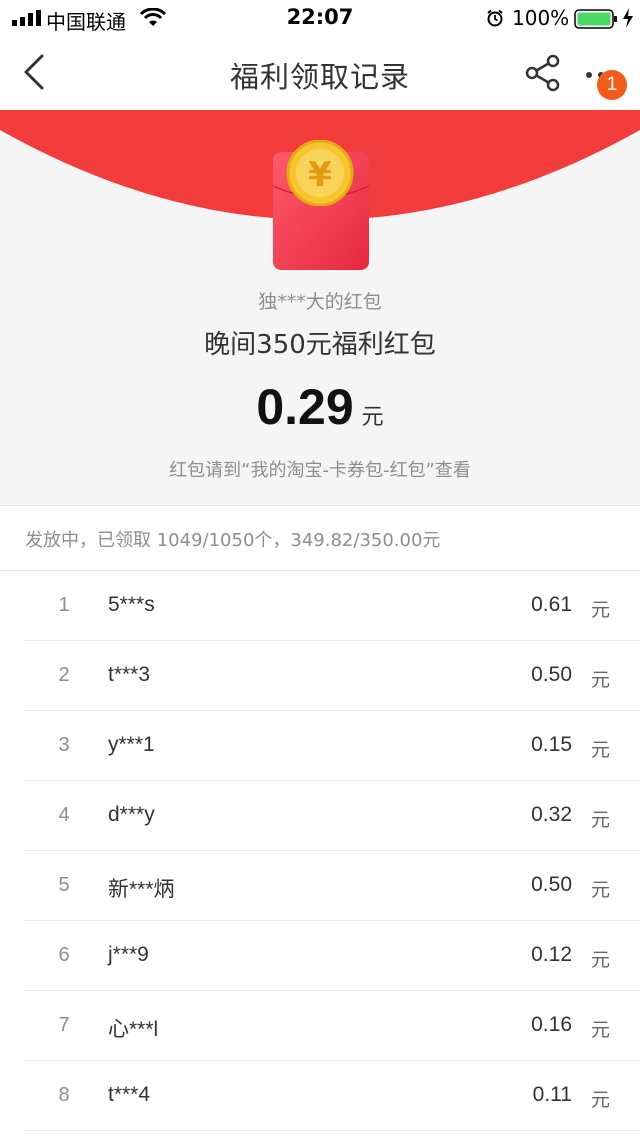 This screenshot has height=1138, width=640. Describe the element at coordinates (332, 676) in the screenshot. I see `list-item: 2 t***3 0.50 元` at that location.